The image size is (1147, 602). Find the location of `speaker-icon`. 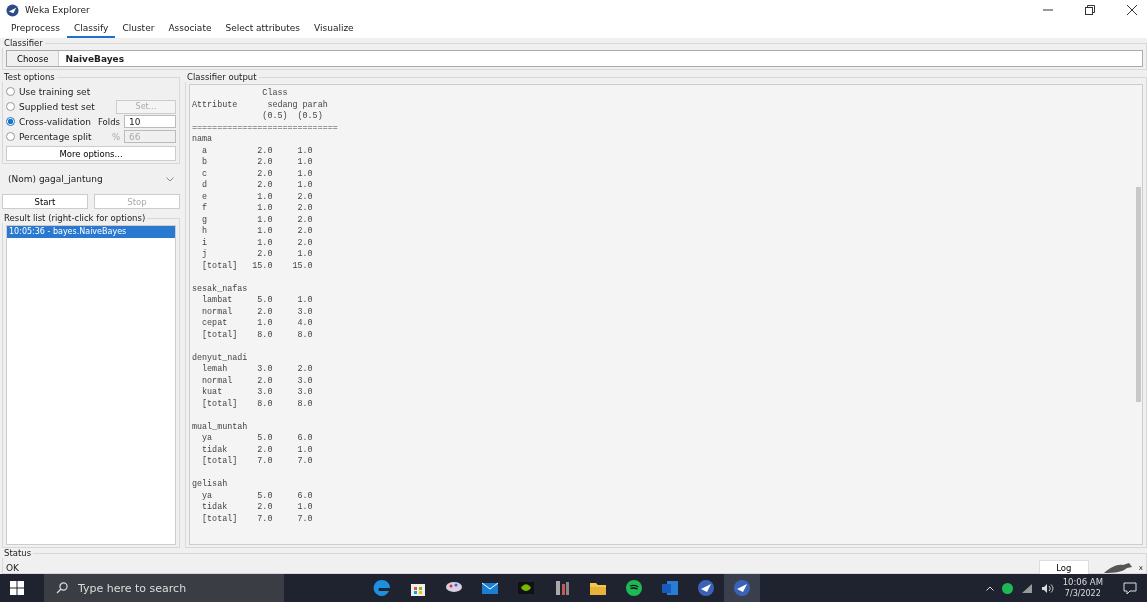

speaker-icon is located at coordinates (1047, 588).